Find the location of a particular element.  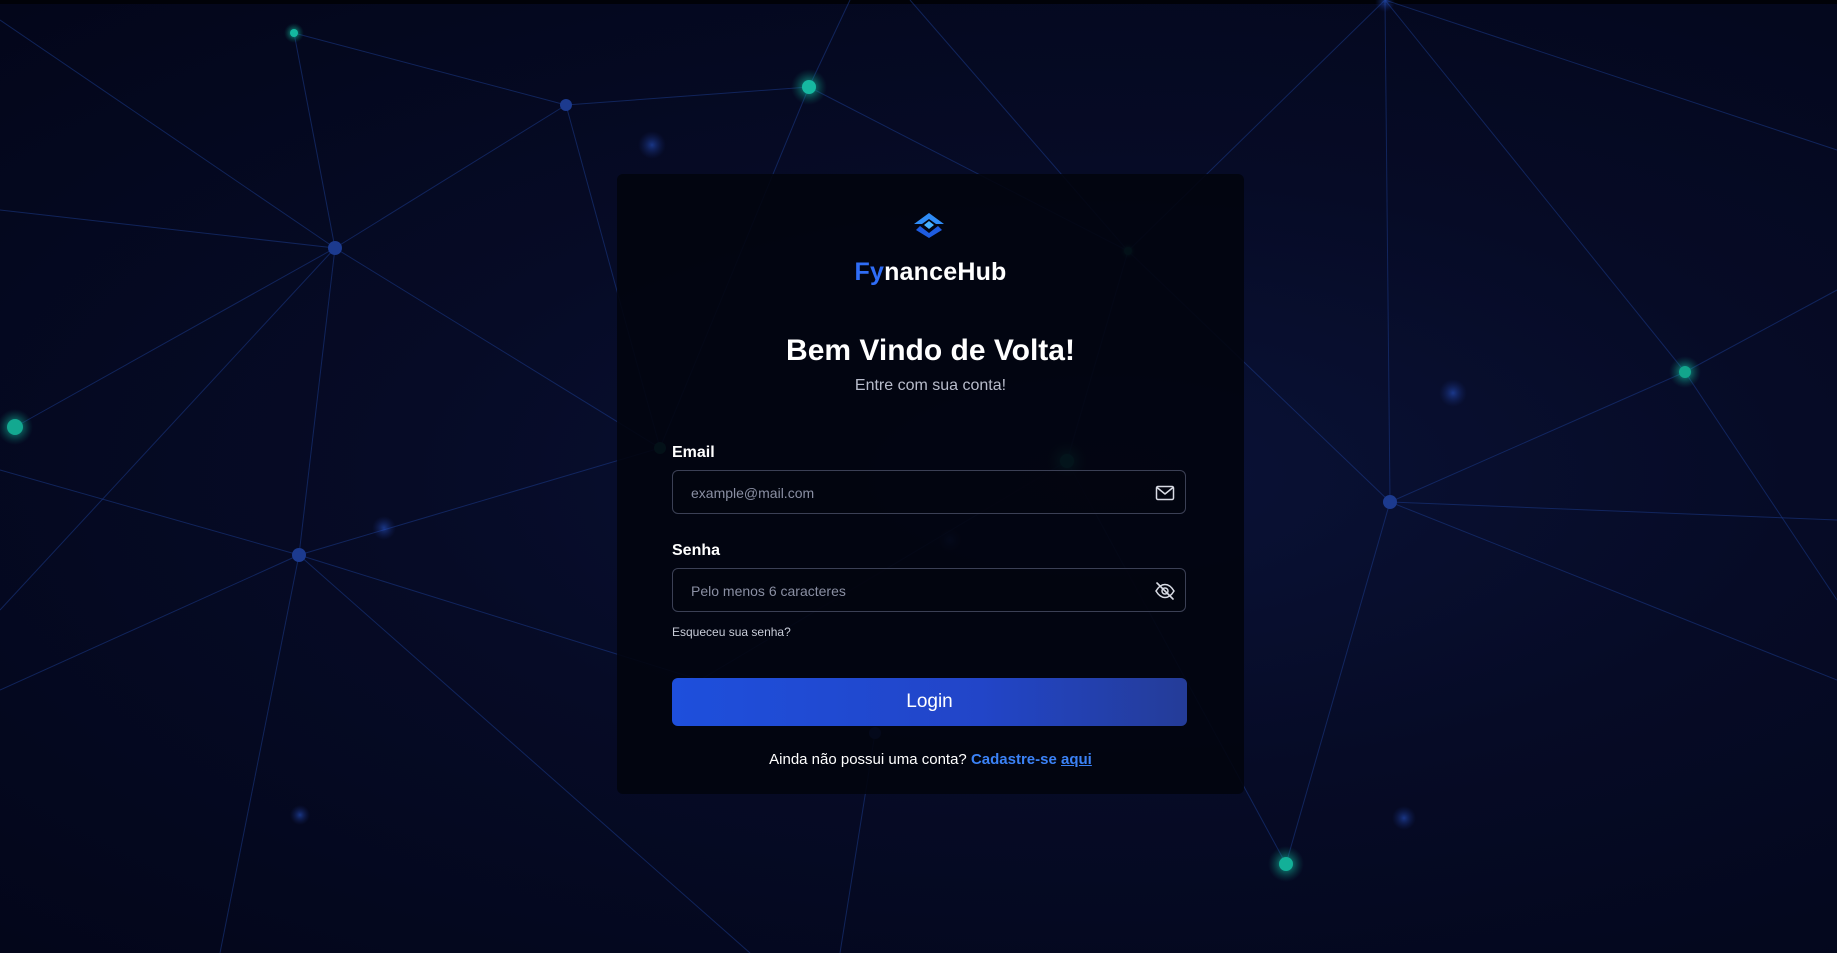

page-subtitle: Entre com sua conta! is located at coordinates (930, 385).